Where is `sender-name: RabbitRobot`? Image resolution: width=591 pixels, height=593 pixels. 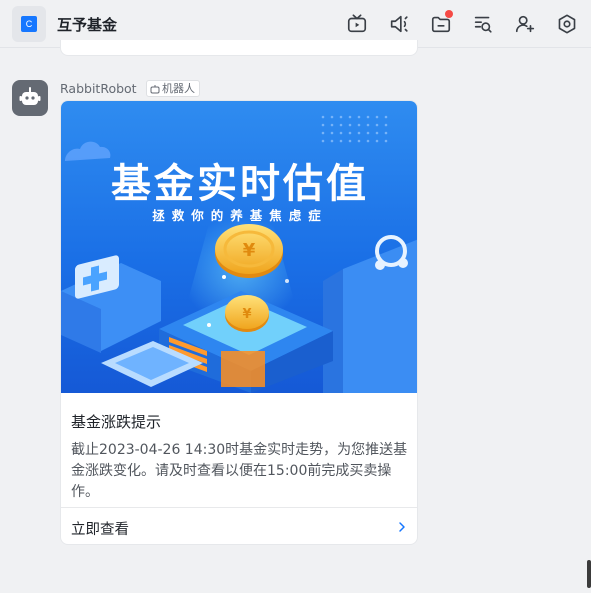 sender-name: RabbitRobot is located at coordinates (98, 88).